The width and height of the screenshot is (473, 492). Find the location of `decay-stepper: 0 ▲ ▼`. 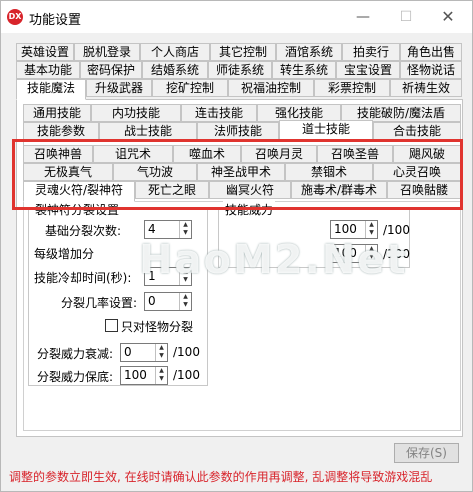

decay-stepper: 0 ▲ ▼ is located at coordinates (144, 352).